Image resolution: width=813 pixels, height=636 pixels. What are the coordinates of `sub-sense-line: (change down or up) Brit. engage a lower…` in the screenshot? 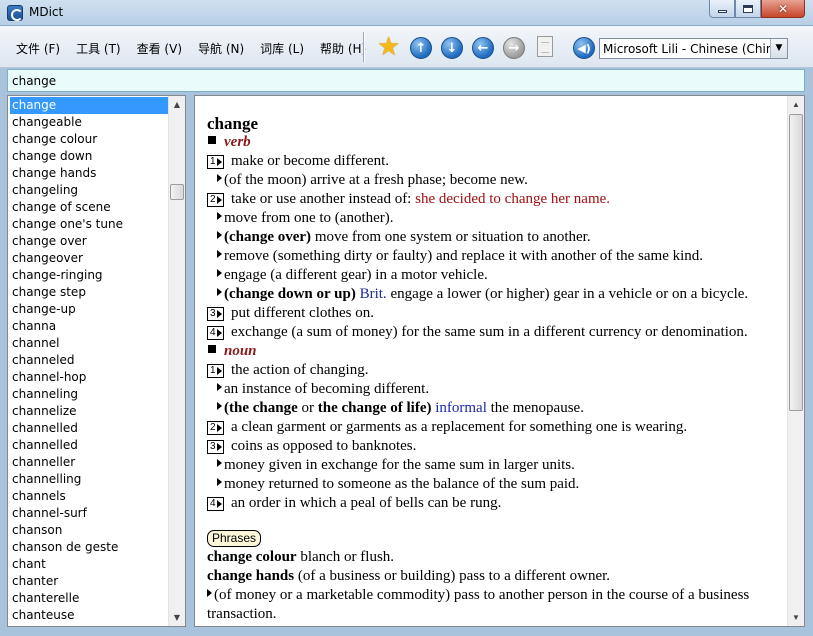 It's located at (482, 294).